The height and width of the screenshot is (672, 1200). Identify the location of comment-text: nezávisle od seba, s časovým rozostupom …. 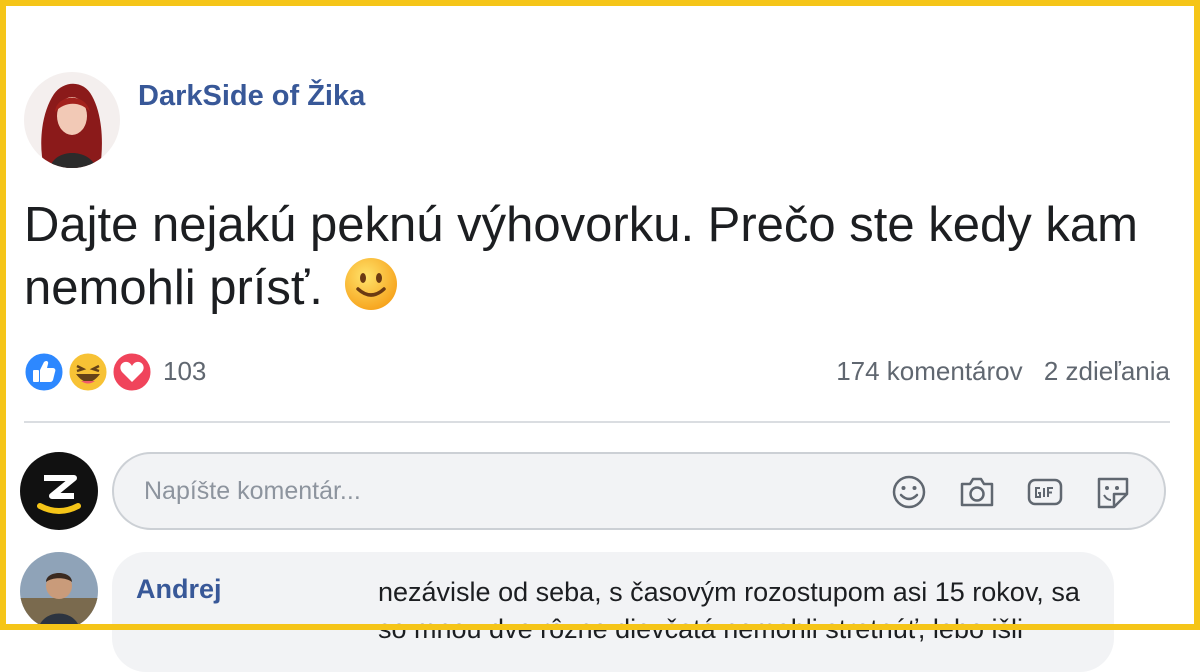
(729, 610).